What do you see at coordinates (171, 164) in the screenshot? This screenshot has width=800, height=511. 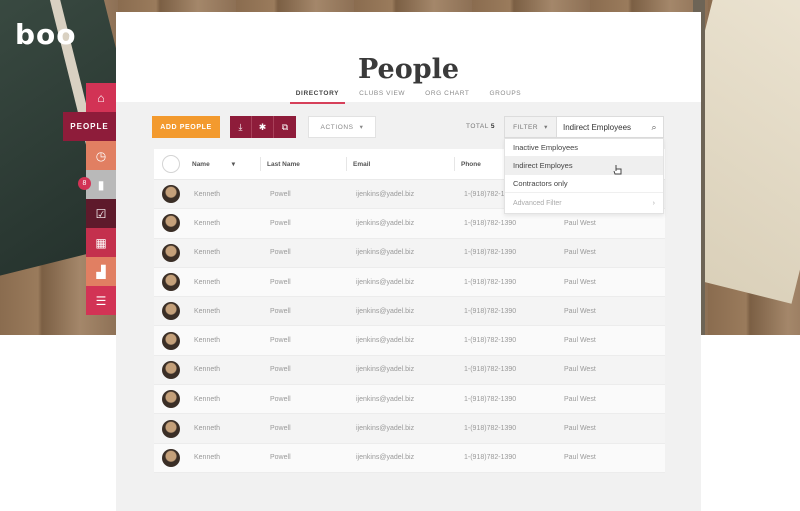 I see `select-all-checkbox` at bounding box center [171, 164].